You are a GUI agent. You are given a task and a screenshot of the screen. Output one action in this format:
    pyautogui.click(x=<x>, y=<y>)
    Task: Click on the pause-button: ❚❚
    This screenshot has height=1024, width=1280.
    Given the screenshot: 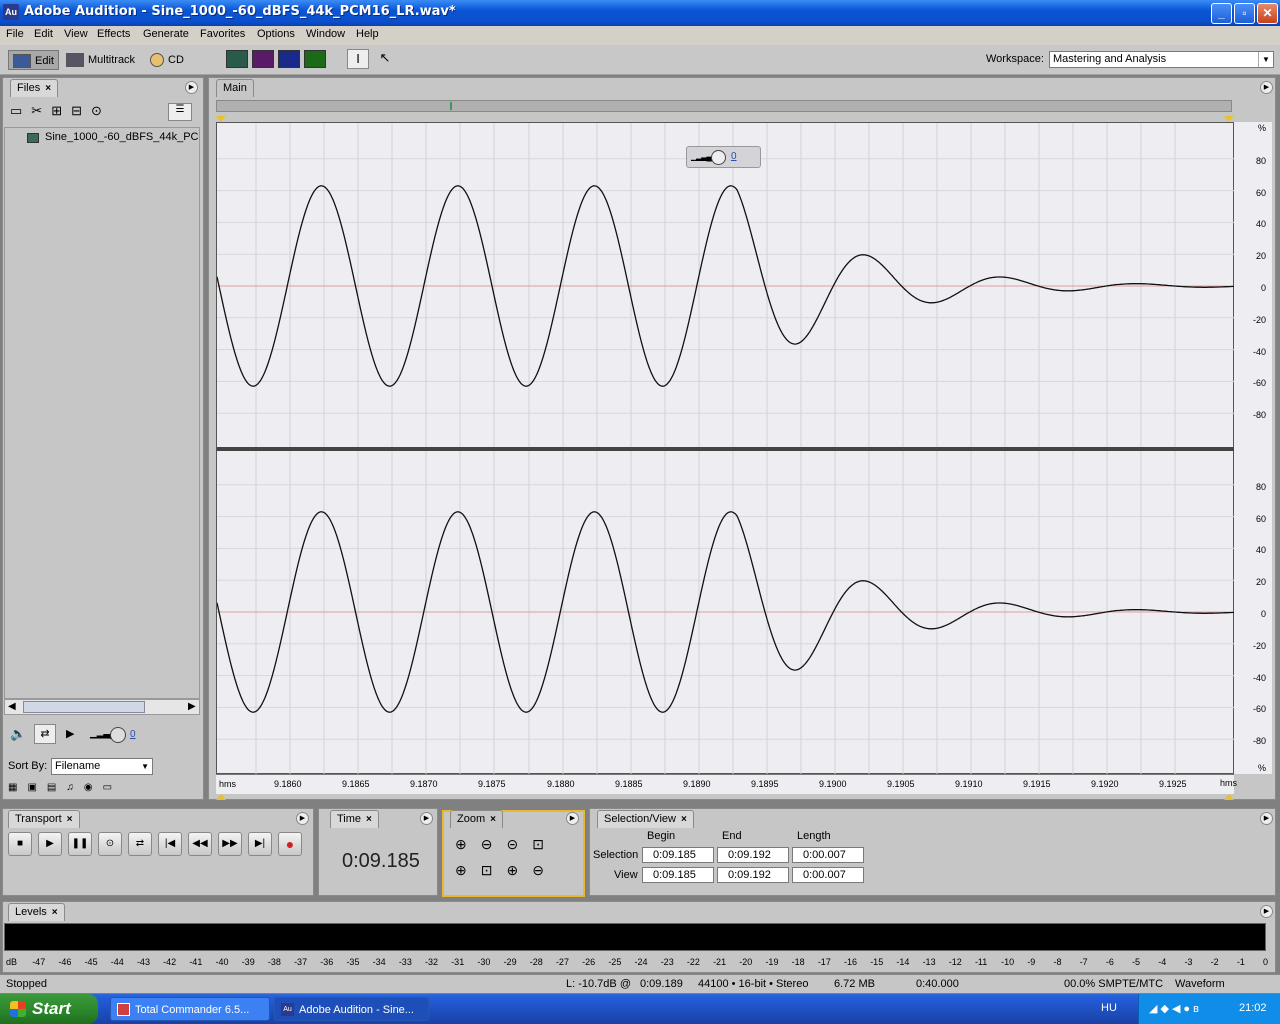 What is the action you would take?
    pyautogui.click(x=80, y=844)
    